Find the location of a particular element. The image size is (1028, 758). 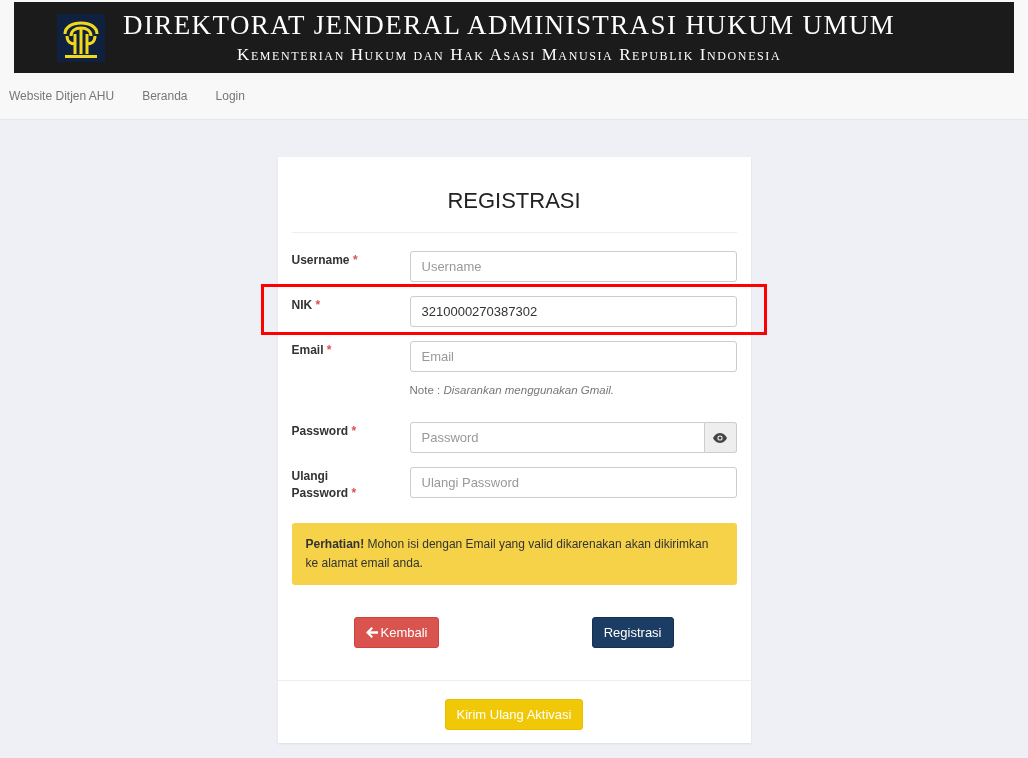

warning-alert: Perhatian! Mohon isi dengan Email yang valid dikarenakan akan dikirimkan ke alamat email anda. is located at coordinates (514, 554).